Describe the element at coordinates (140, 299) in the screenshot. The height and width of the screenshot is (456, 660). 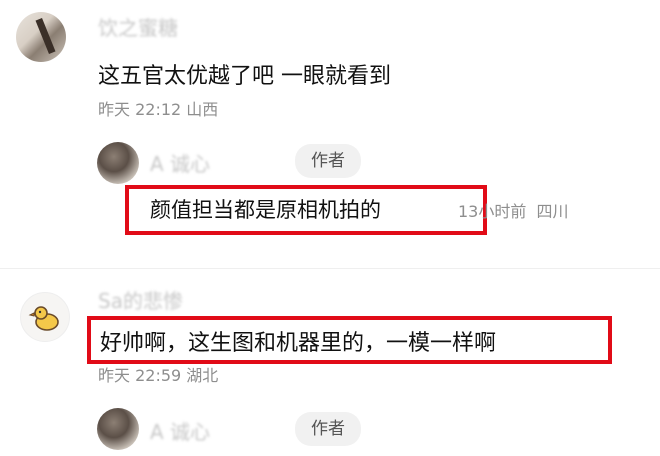
I see `username: Sa的悲惨` at that location.